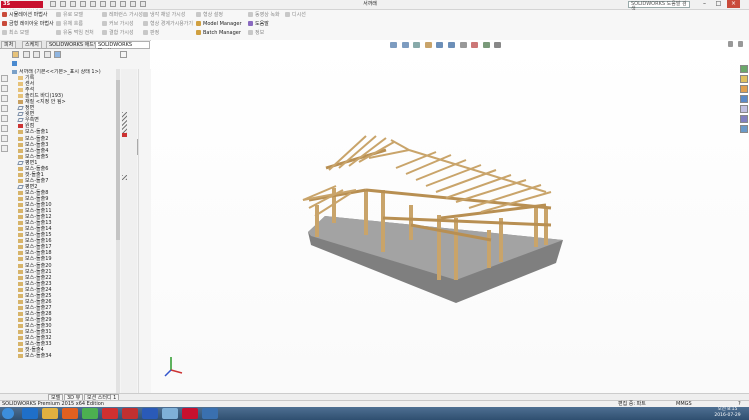 The width and height of the screenshot is (749, 420). What do you see at coordinates (209, 15) in the screenshot?
I see `ribbon-button-shape-settings: 형상 설정` at bounding box center [209, 15].